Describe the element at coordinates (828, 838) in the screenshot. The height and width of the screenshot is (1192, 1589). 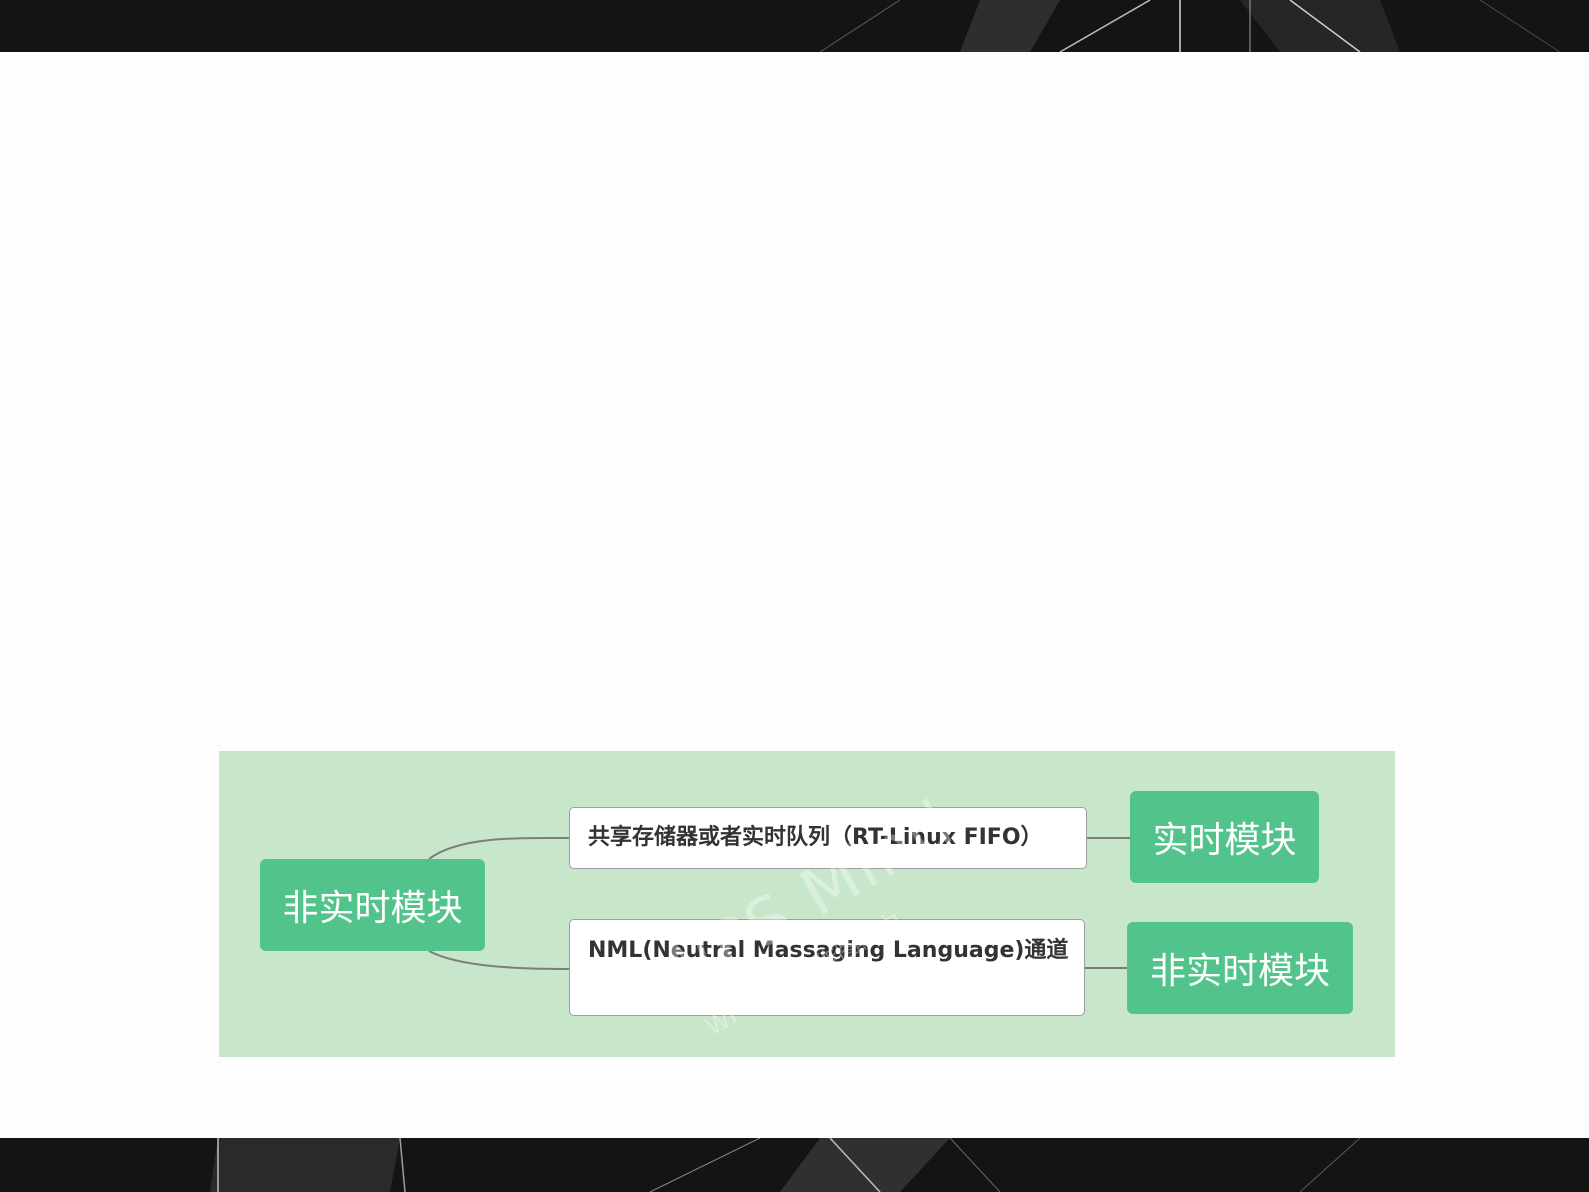
I see `channel-node-shared-memory: 共享存储器或者实时队列（RT-Linux FIFO）` at that location.